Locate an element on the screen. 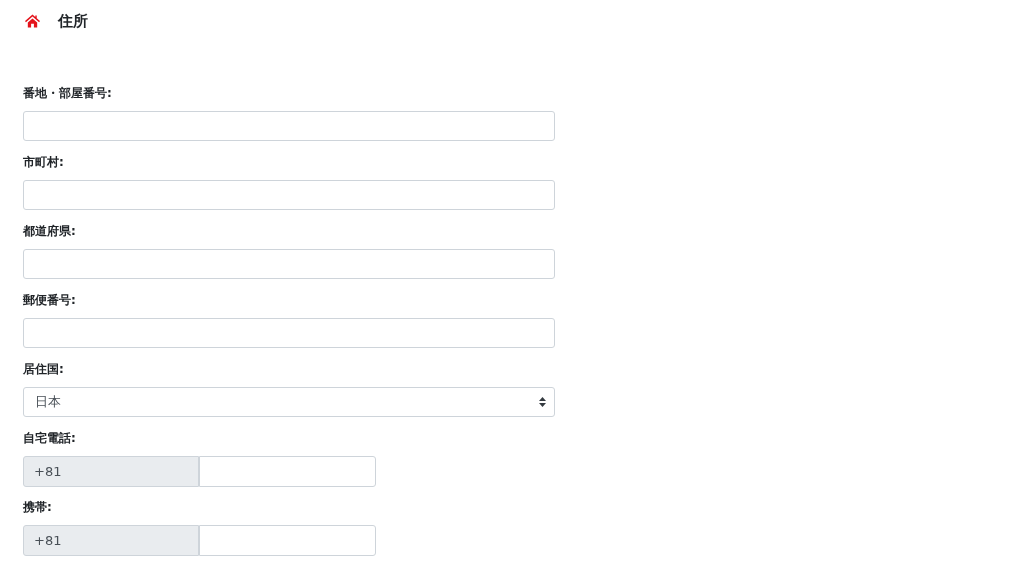 The image size is (1021, 573). field-label: 郵便番号: is located at coordinates (50, 300).